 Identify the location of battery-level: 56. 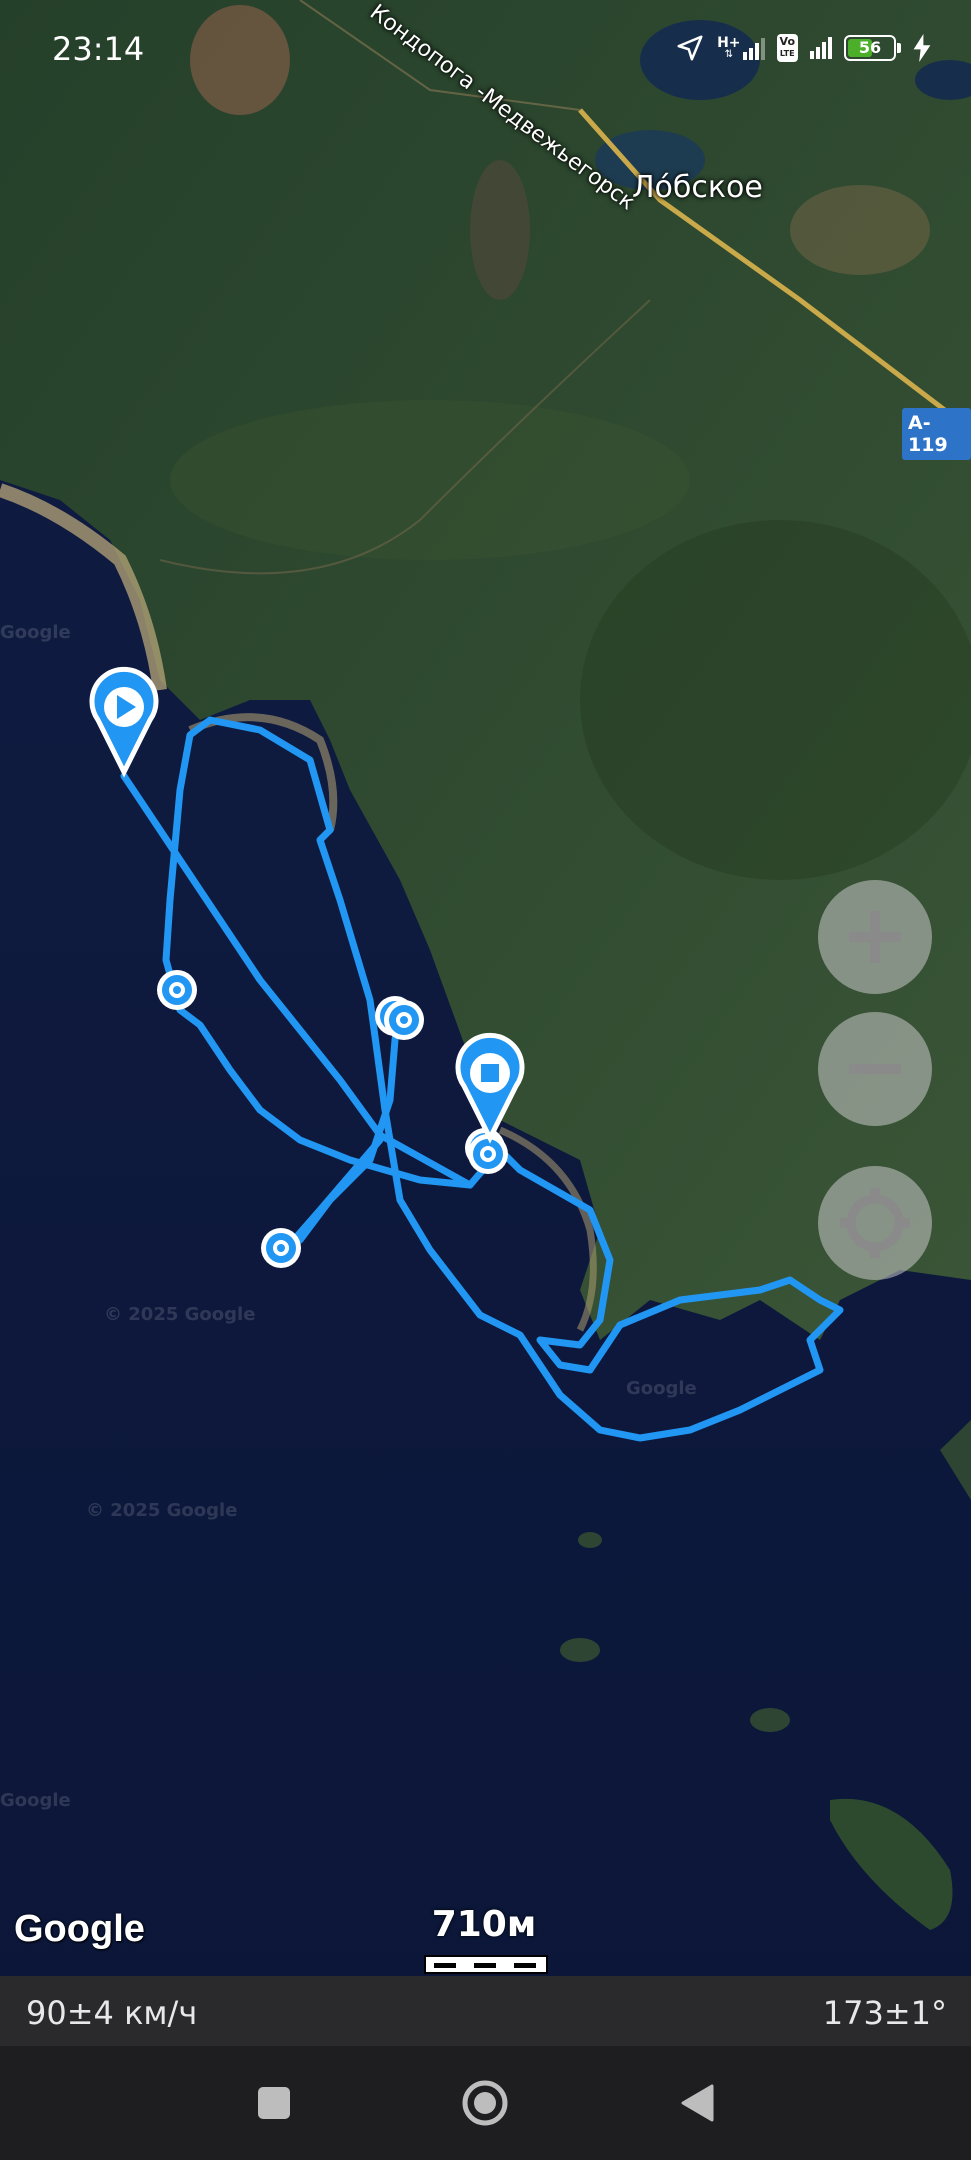
(870, 47).